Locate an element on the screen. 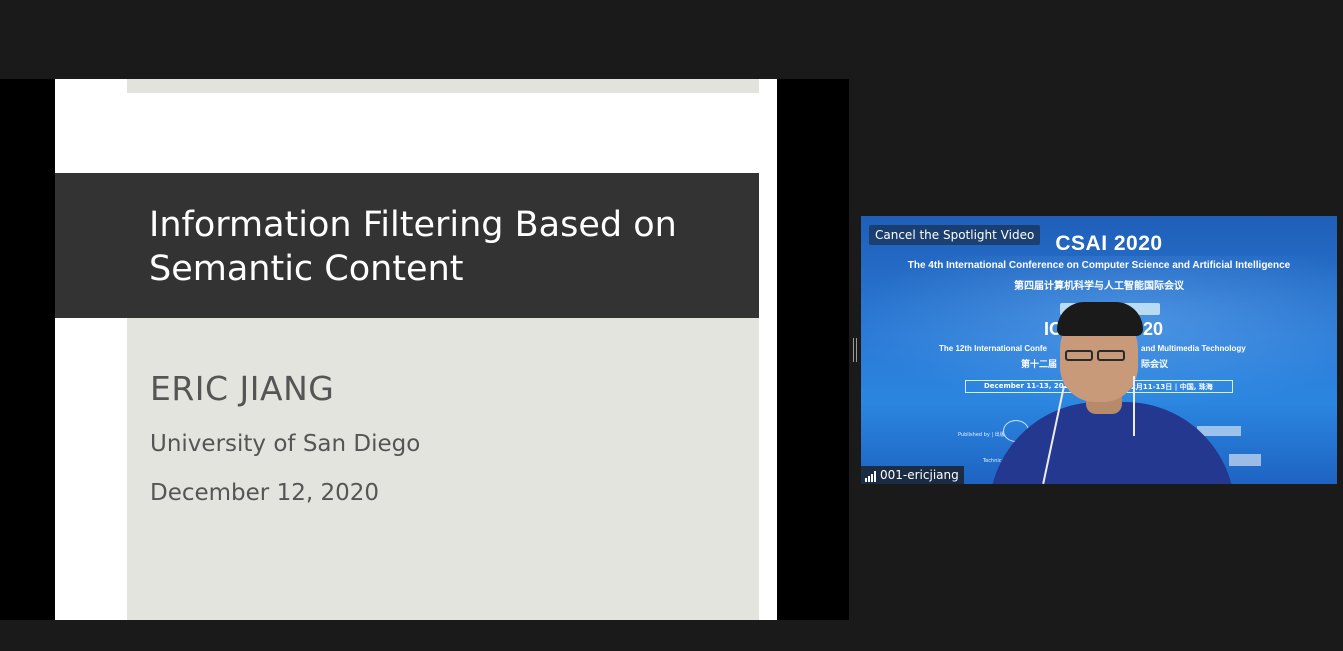  banner-conference-line-left: The 12th International Confe is located at coordinates (993, 348).